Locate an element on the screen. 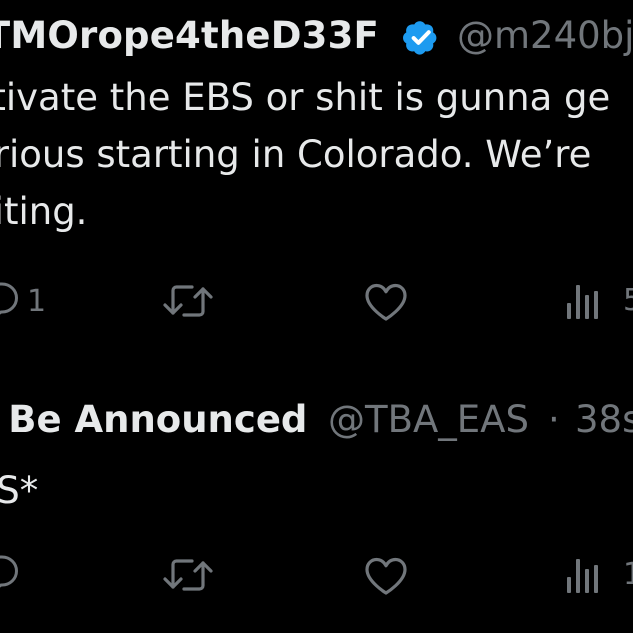 The height and width of the screenshot is (633, 633). tweet-text-line: ctivate the EBS or shit is gunna ge is located at coordinates (305, 97).